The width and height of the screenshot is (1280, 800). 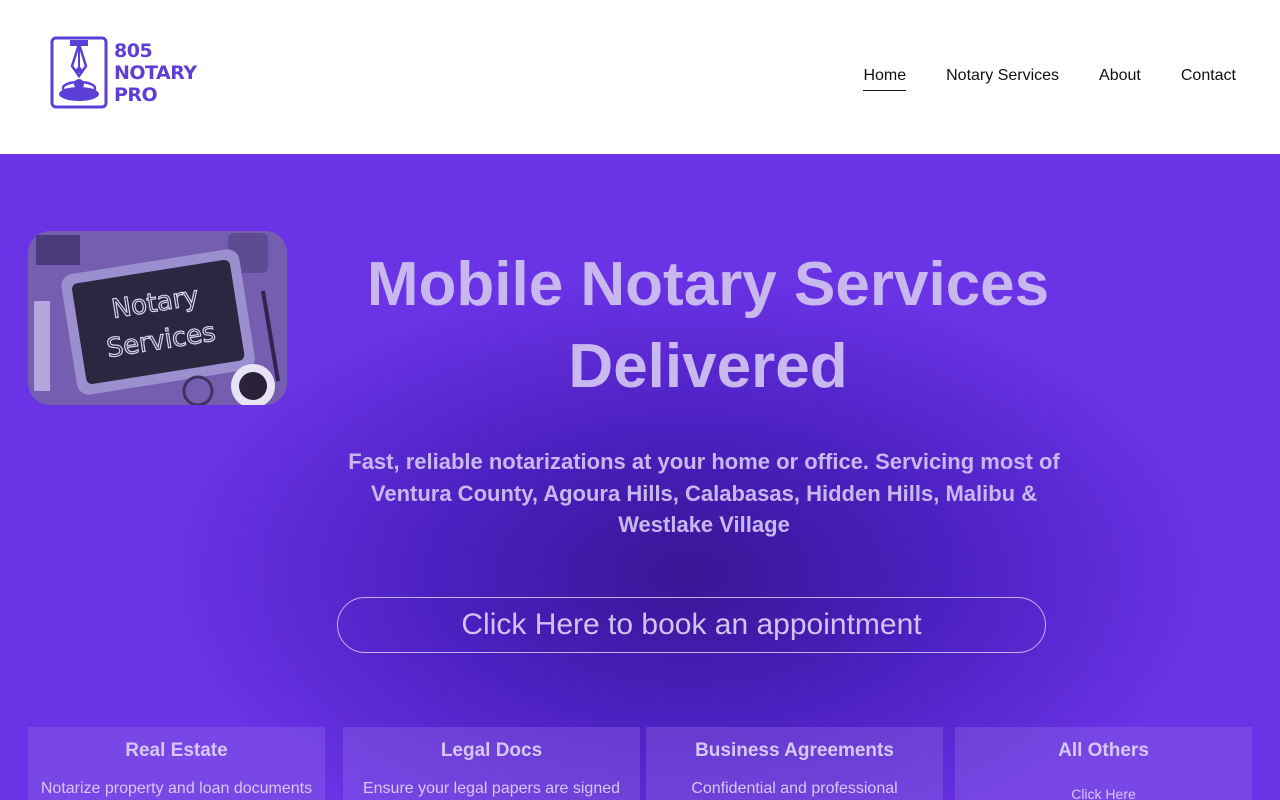 What do you see at coordinates (133, 51) in the screenshot?
I see `logo-line-1: 805` at bounding box center [133, 51].